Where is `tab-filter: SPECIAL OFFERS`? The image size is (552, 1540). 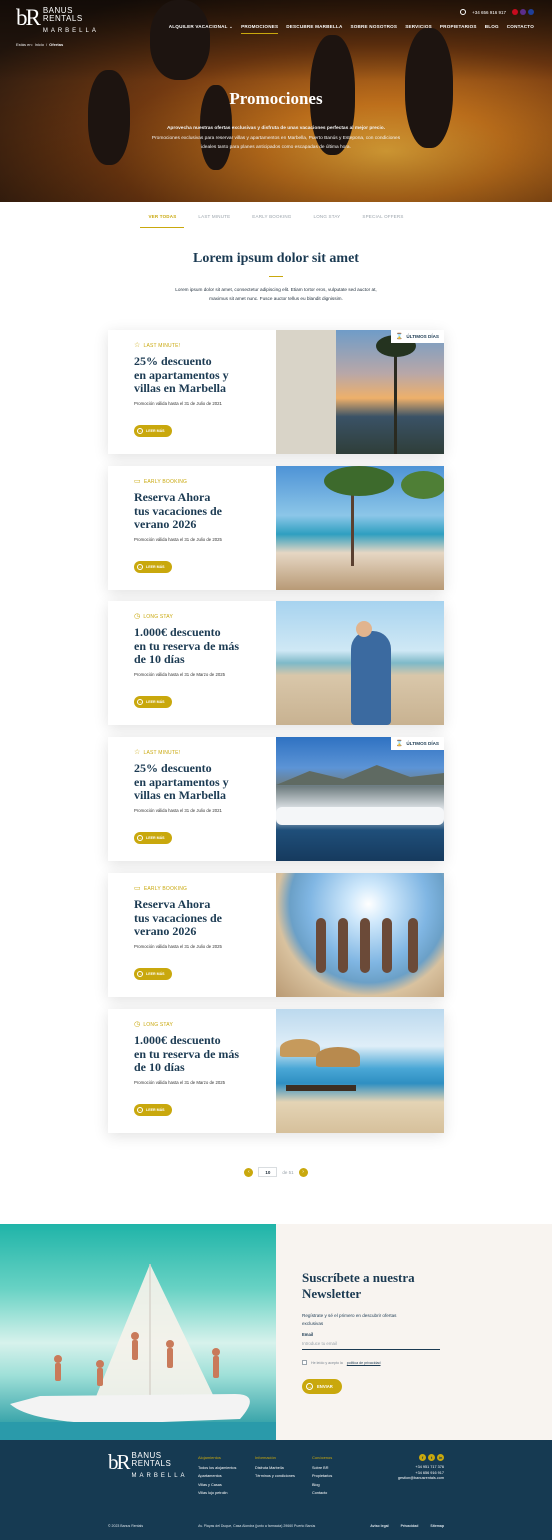 tab-filter: SPECIAL OFFERS is located at coordinates (382, 218).